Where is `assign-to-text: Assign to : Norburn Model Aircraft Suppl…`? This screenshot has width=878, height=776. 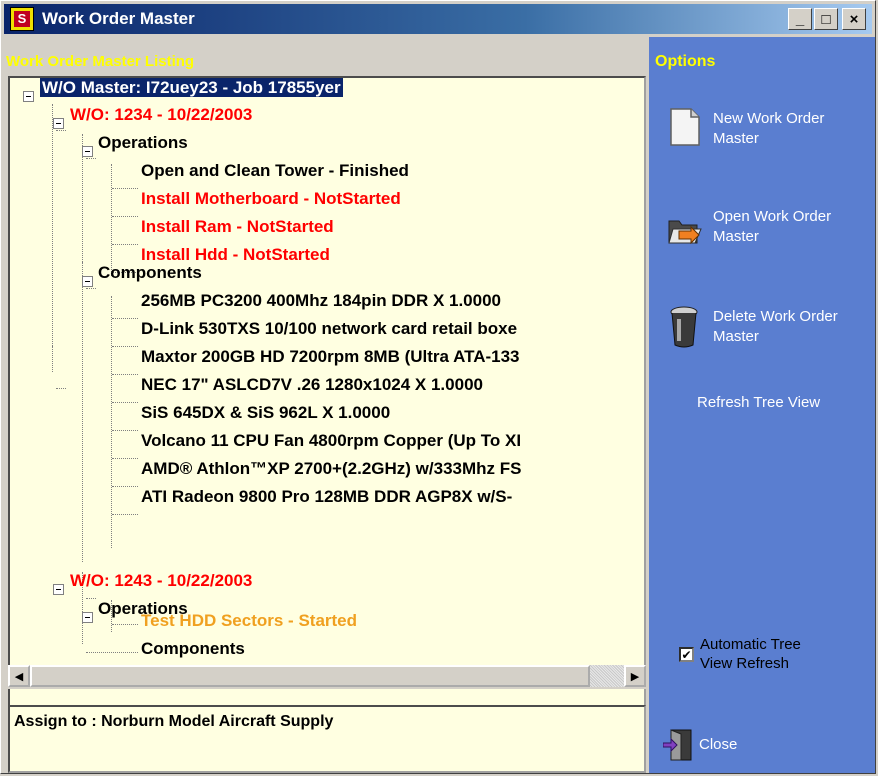 assign-to-text: Assign to : Norburn Model Aircraft Suppl… is located at coordinates (174, 721).